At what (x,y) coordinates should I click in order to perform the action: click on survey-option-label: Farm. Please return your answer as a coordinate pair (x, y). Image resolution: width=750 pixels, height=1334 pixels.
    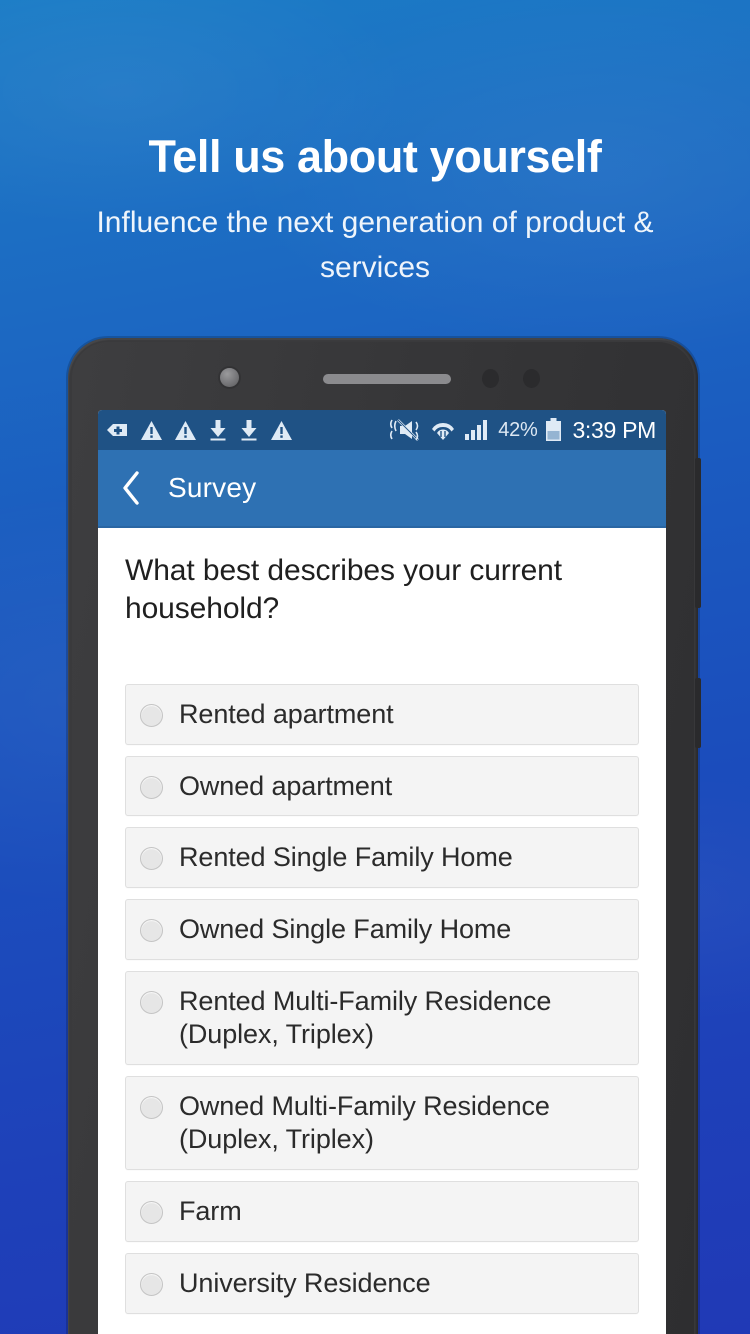
    Looking at the image, I should click on (210, 1211).